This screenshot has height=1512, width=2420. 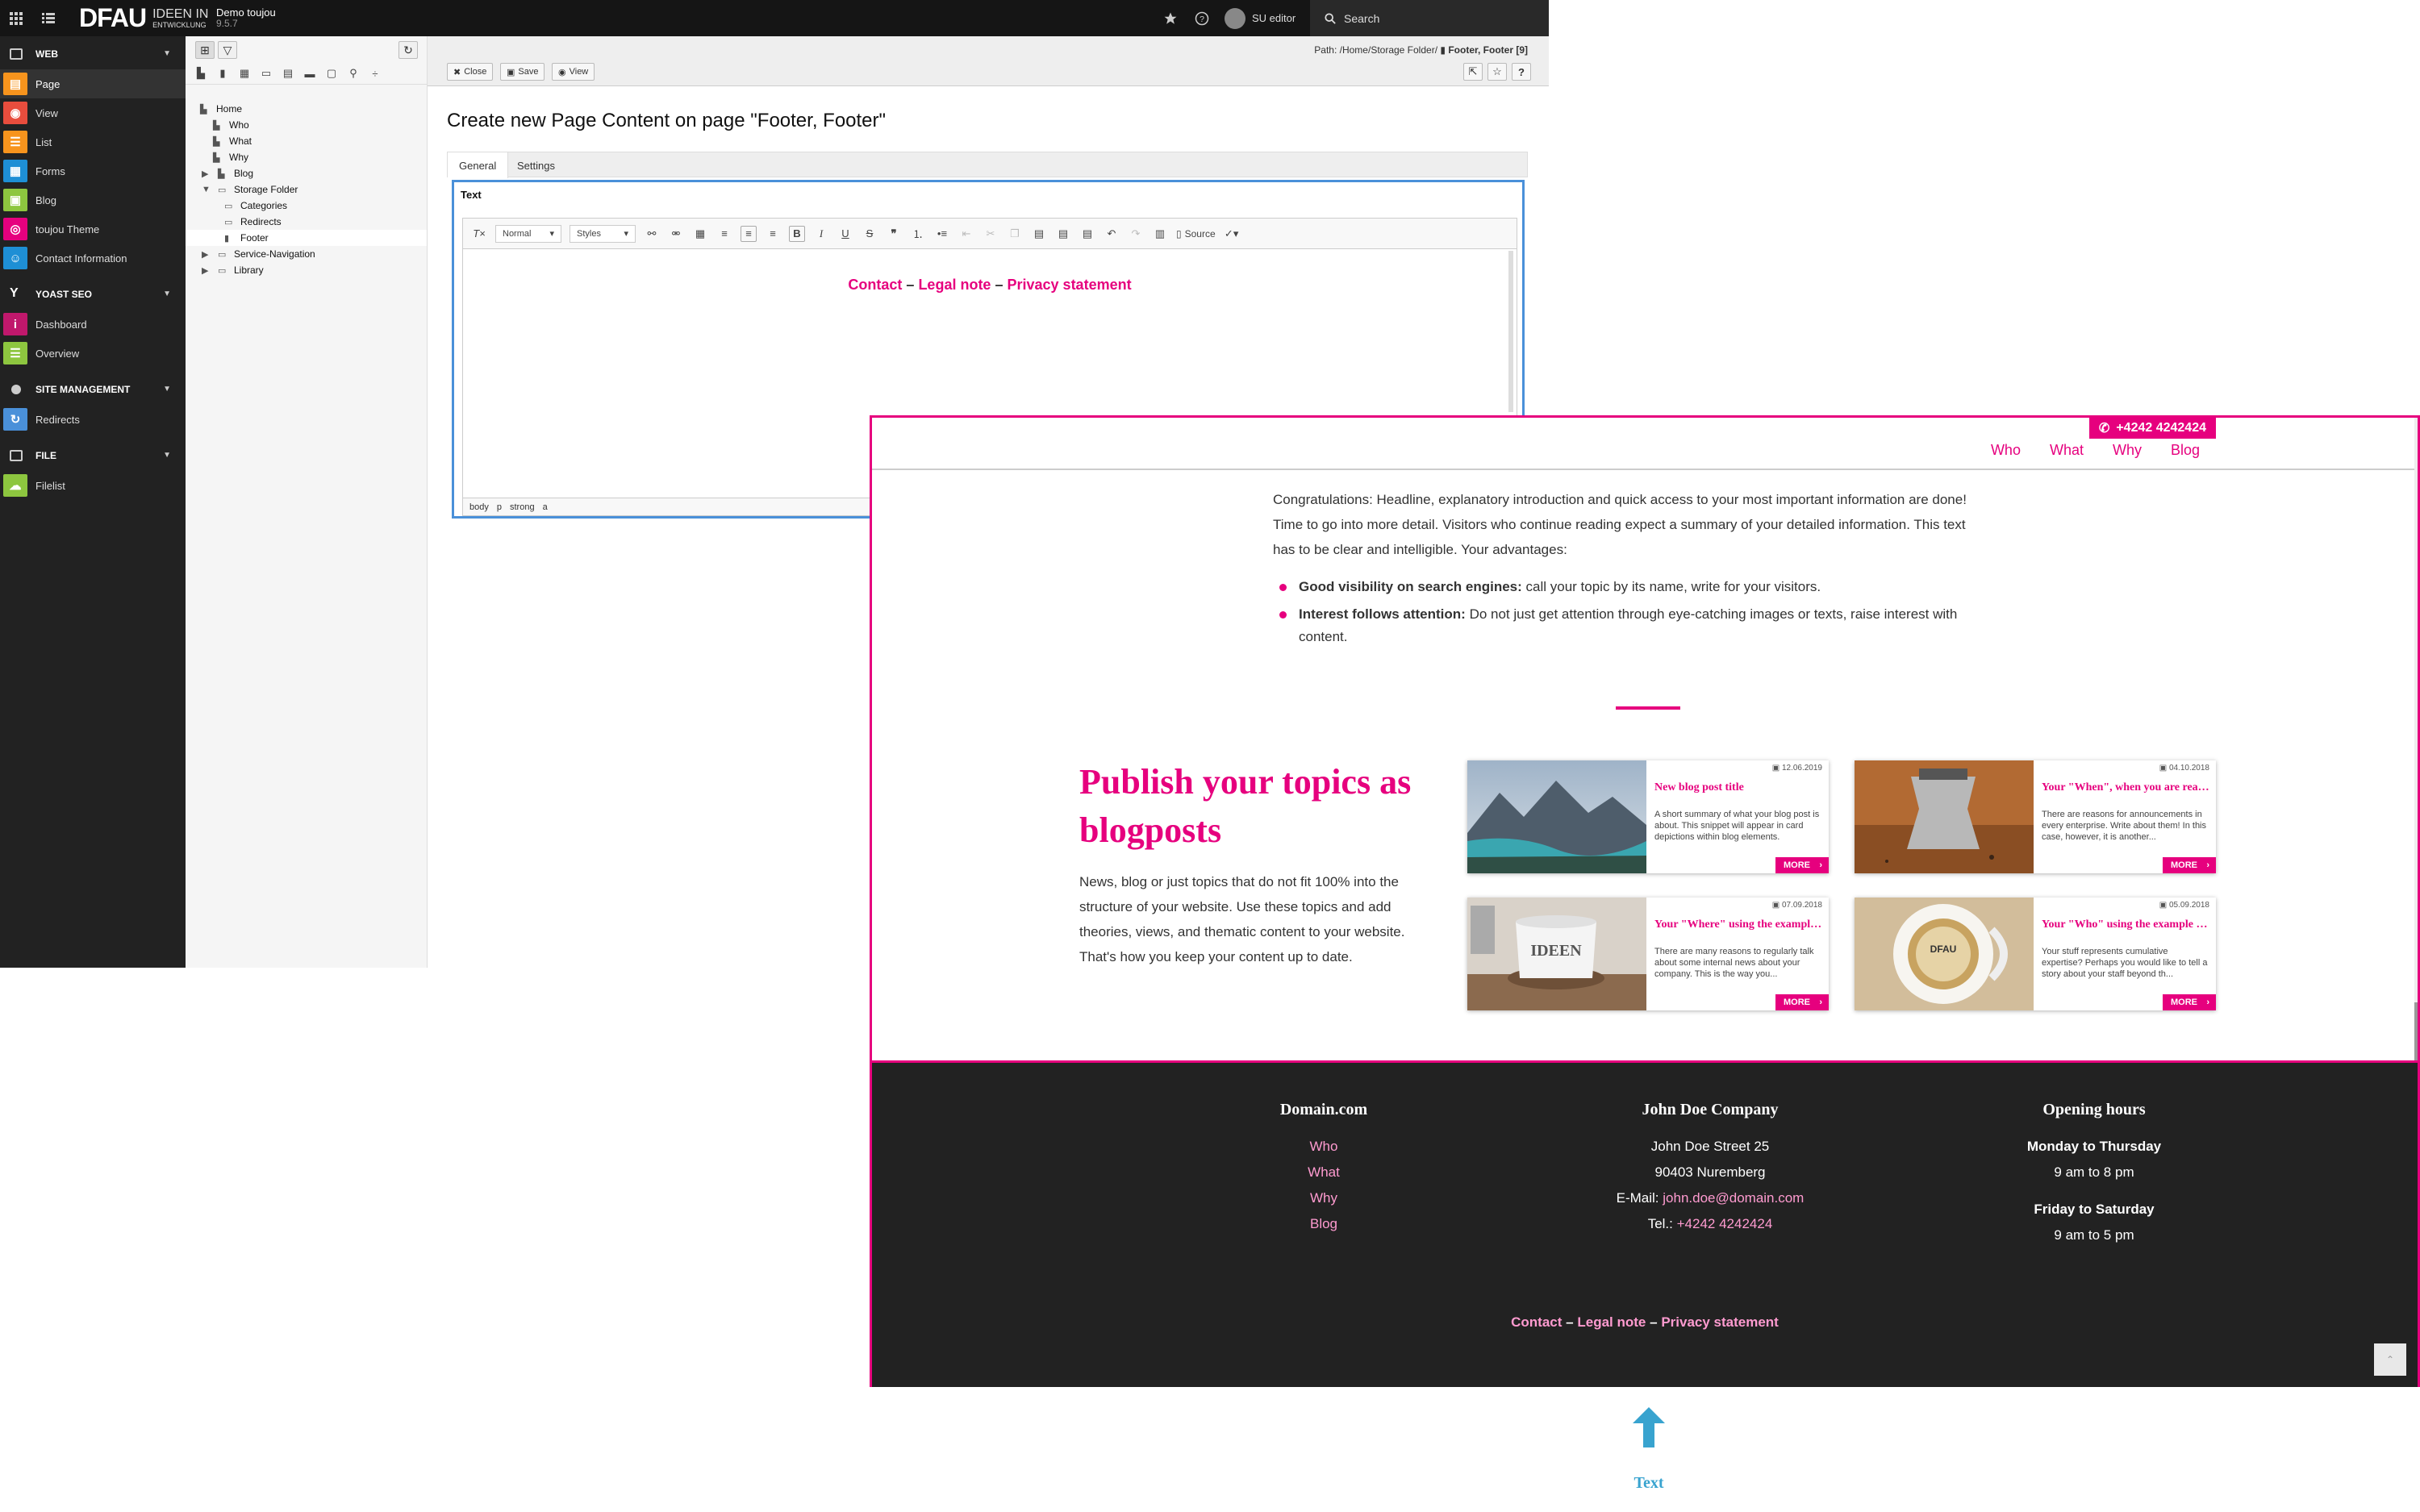 I want to click on align-left-icon: ≡, so click(x=724, y=234).